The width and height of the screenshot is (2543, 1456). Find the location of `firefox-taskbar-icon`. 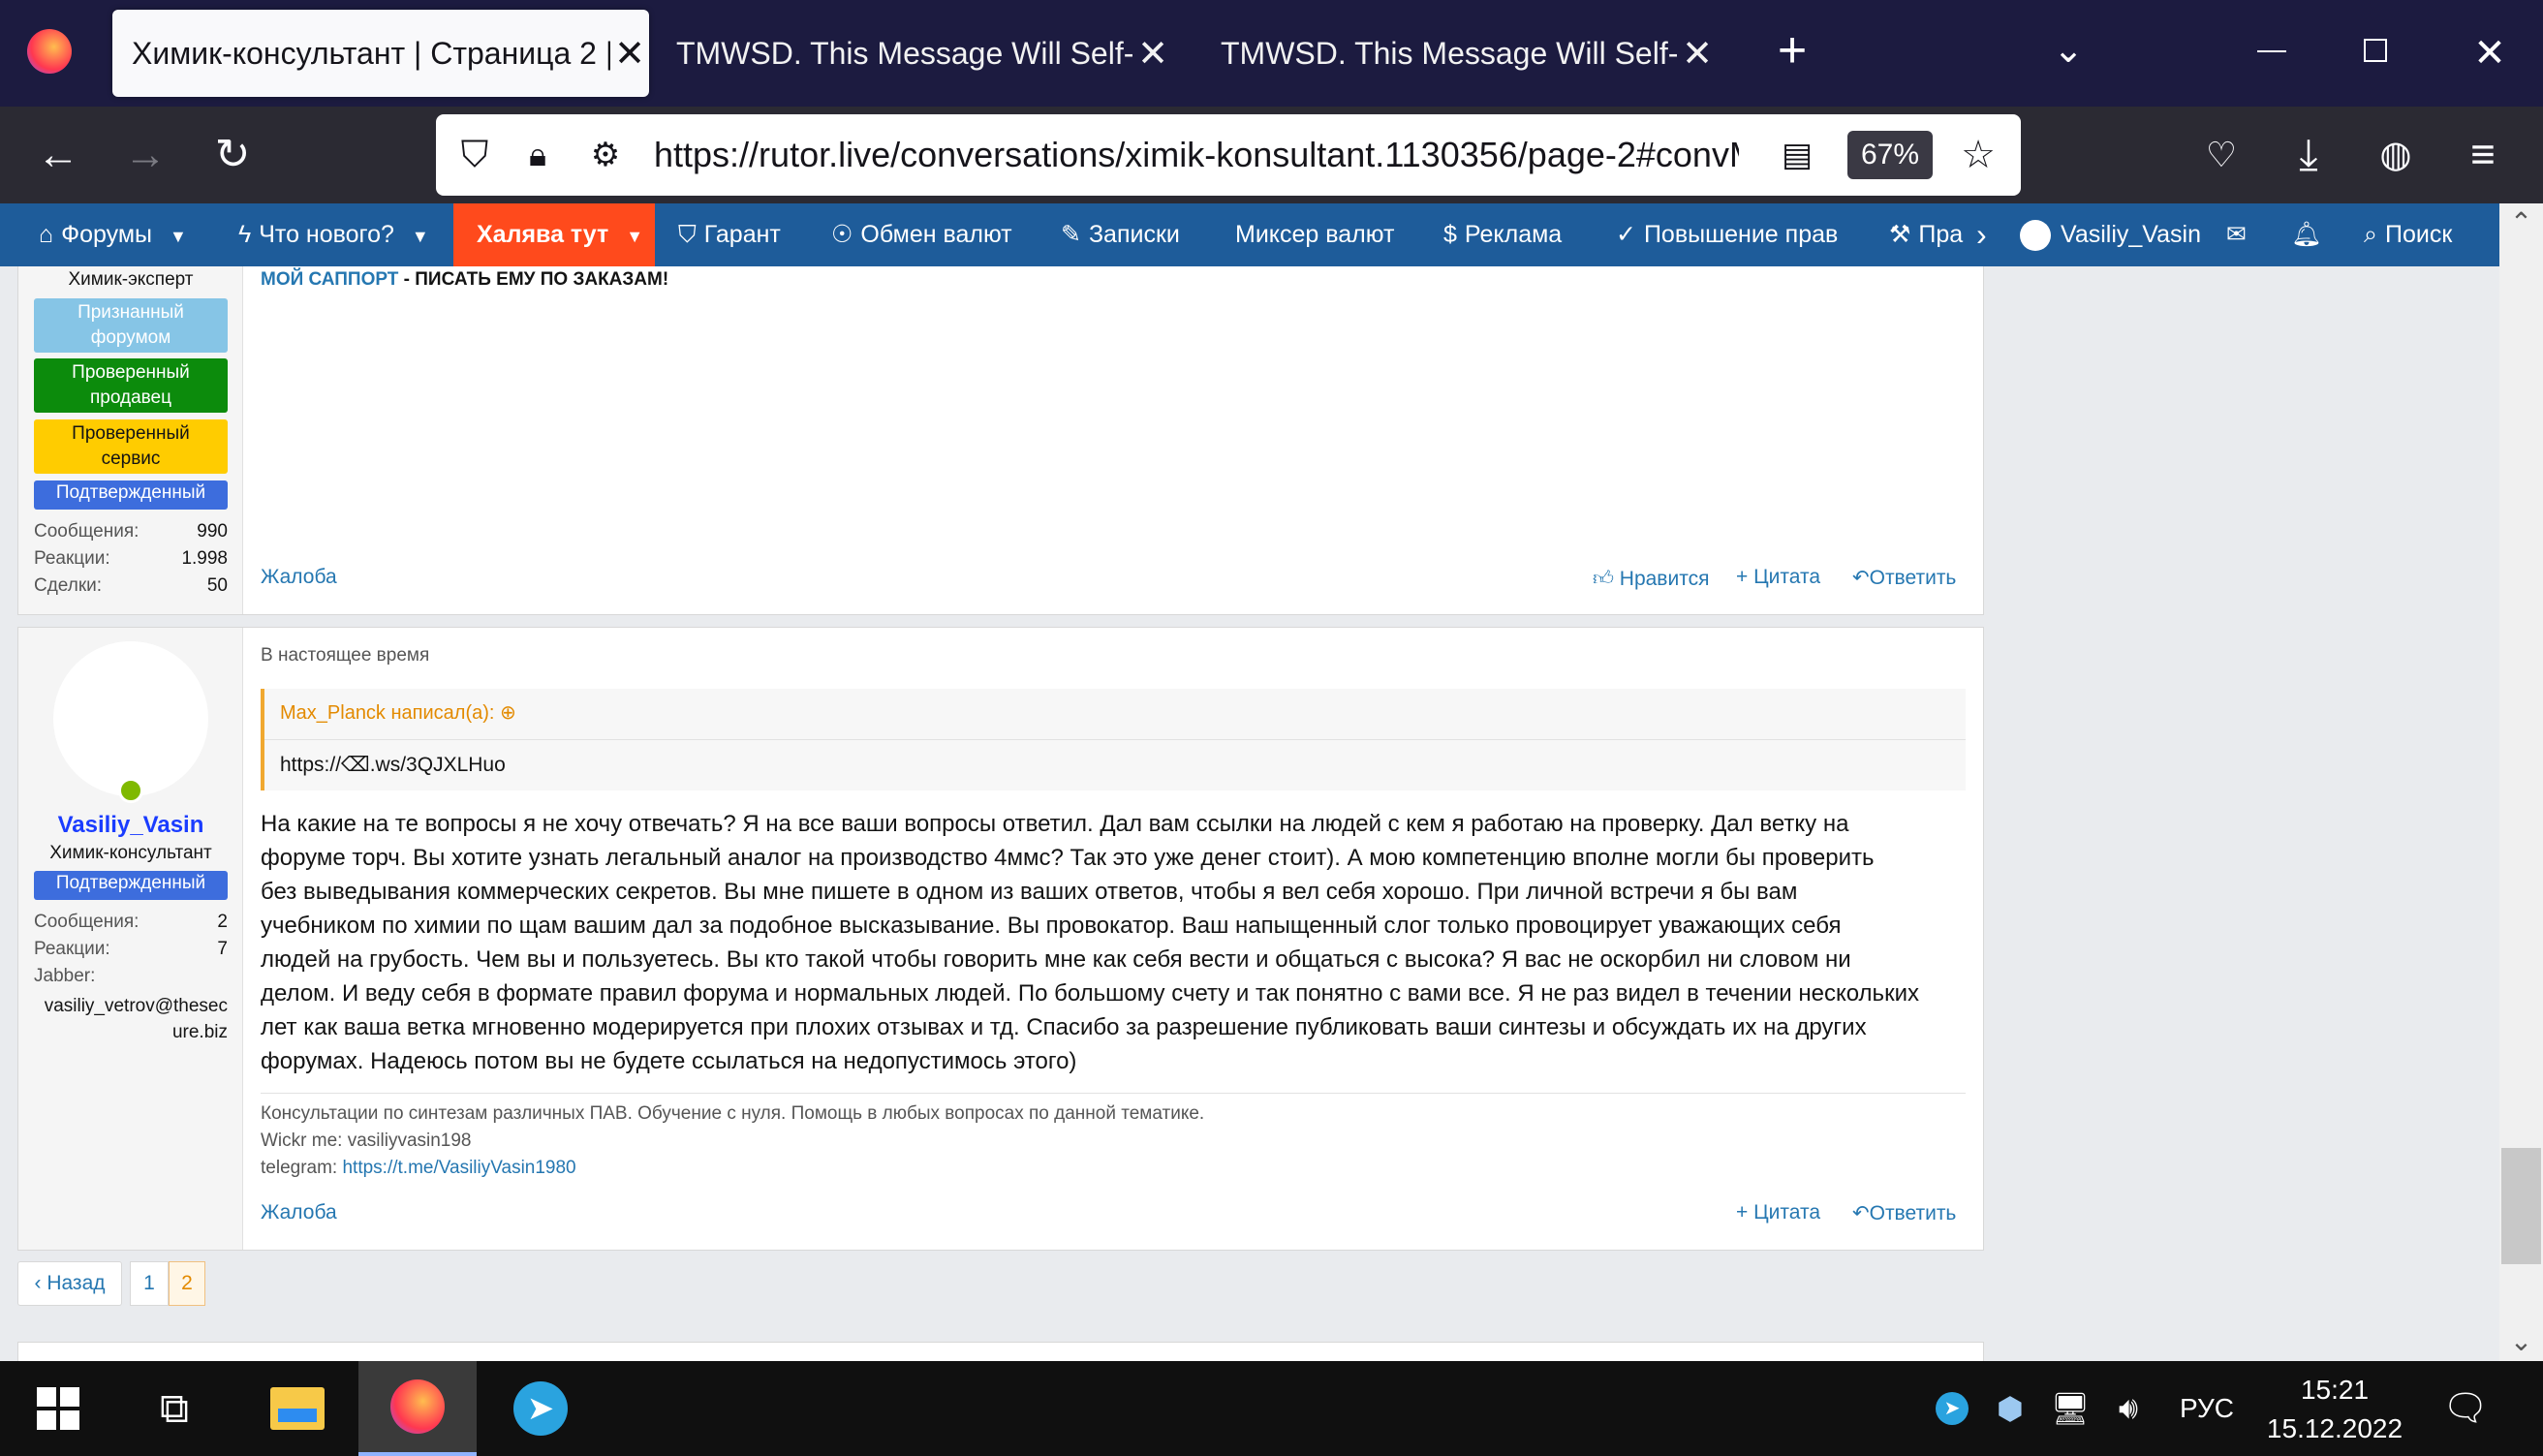

firefox-taskbar-icon is located at coordinates (417, 1409).